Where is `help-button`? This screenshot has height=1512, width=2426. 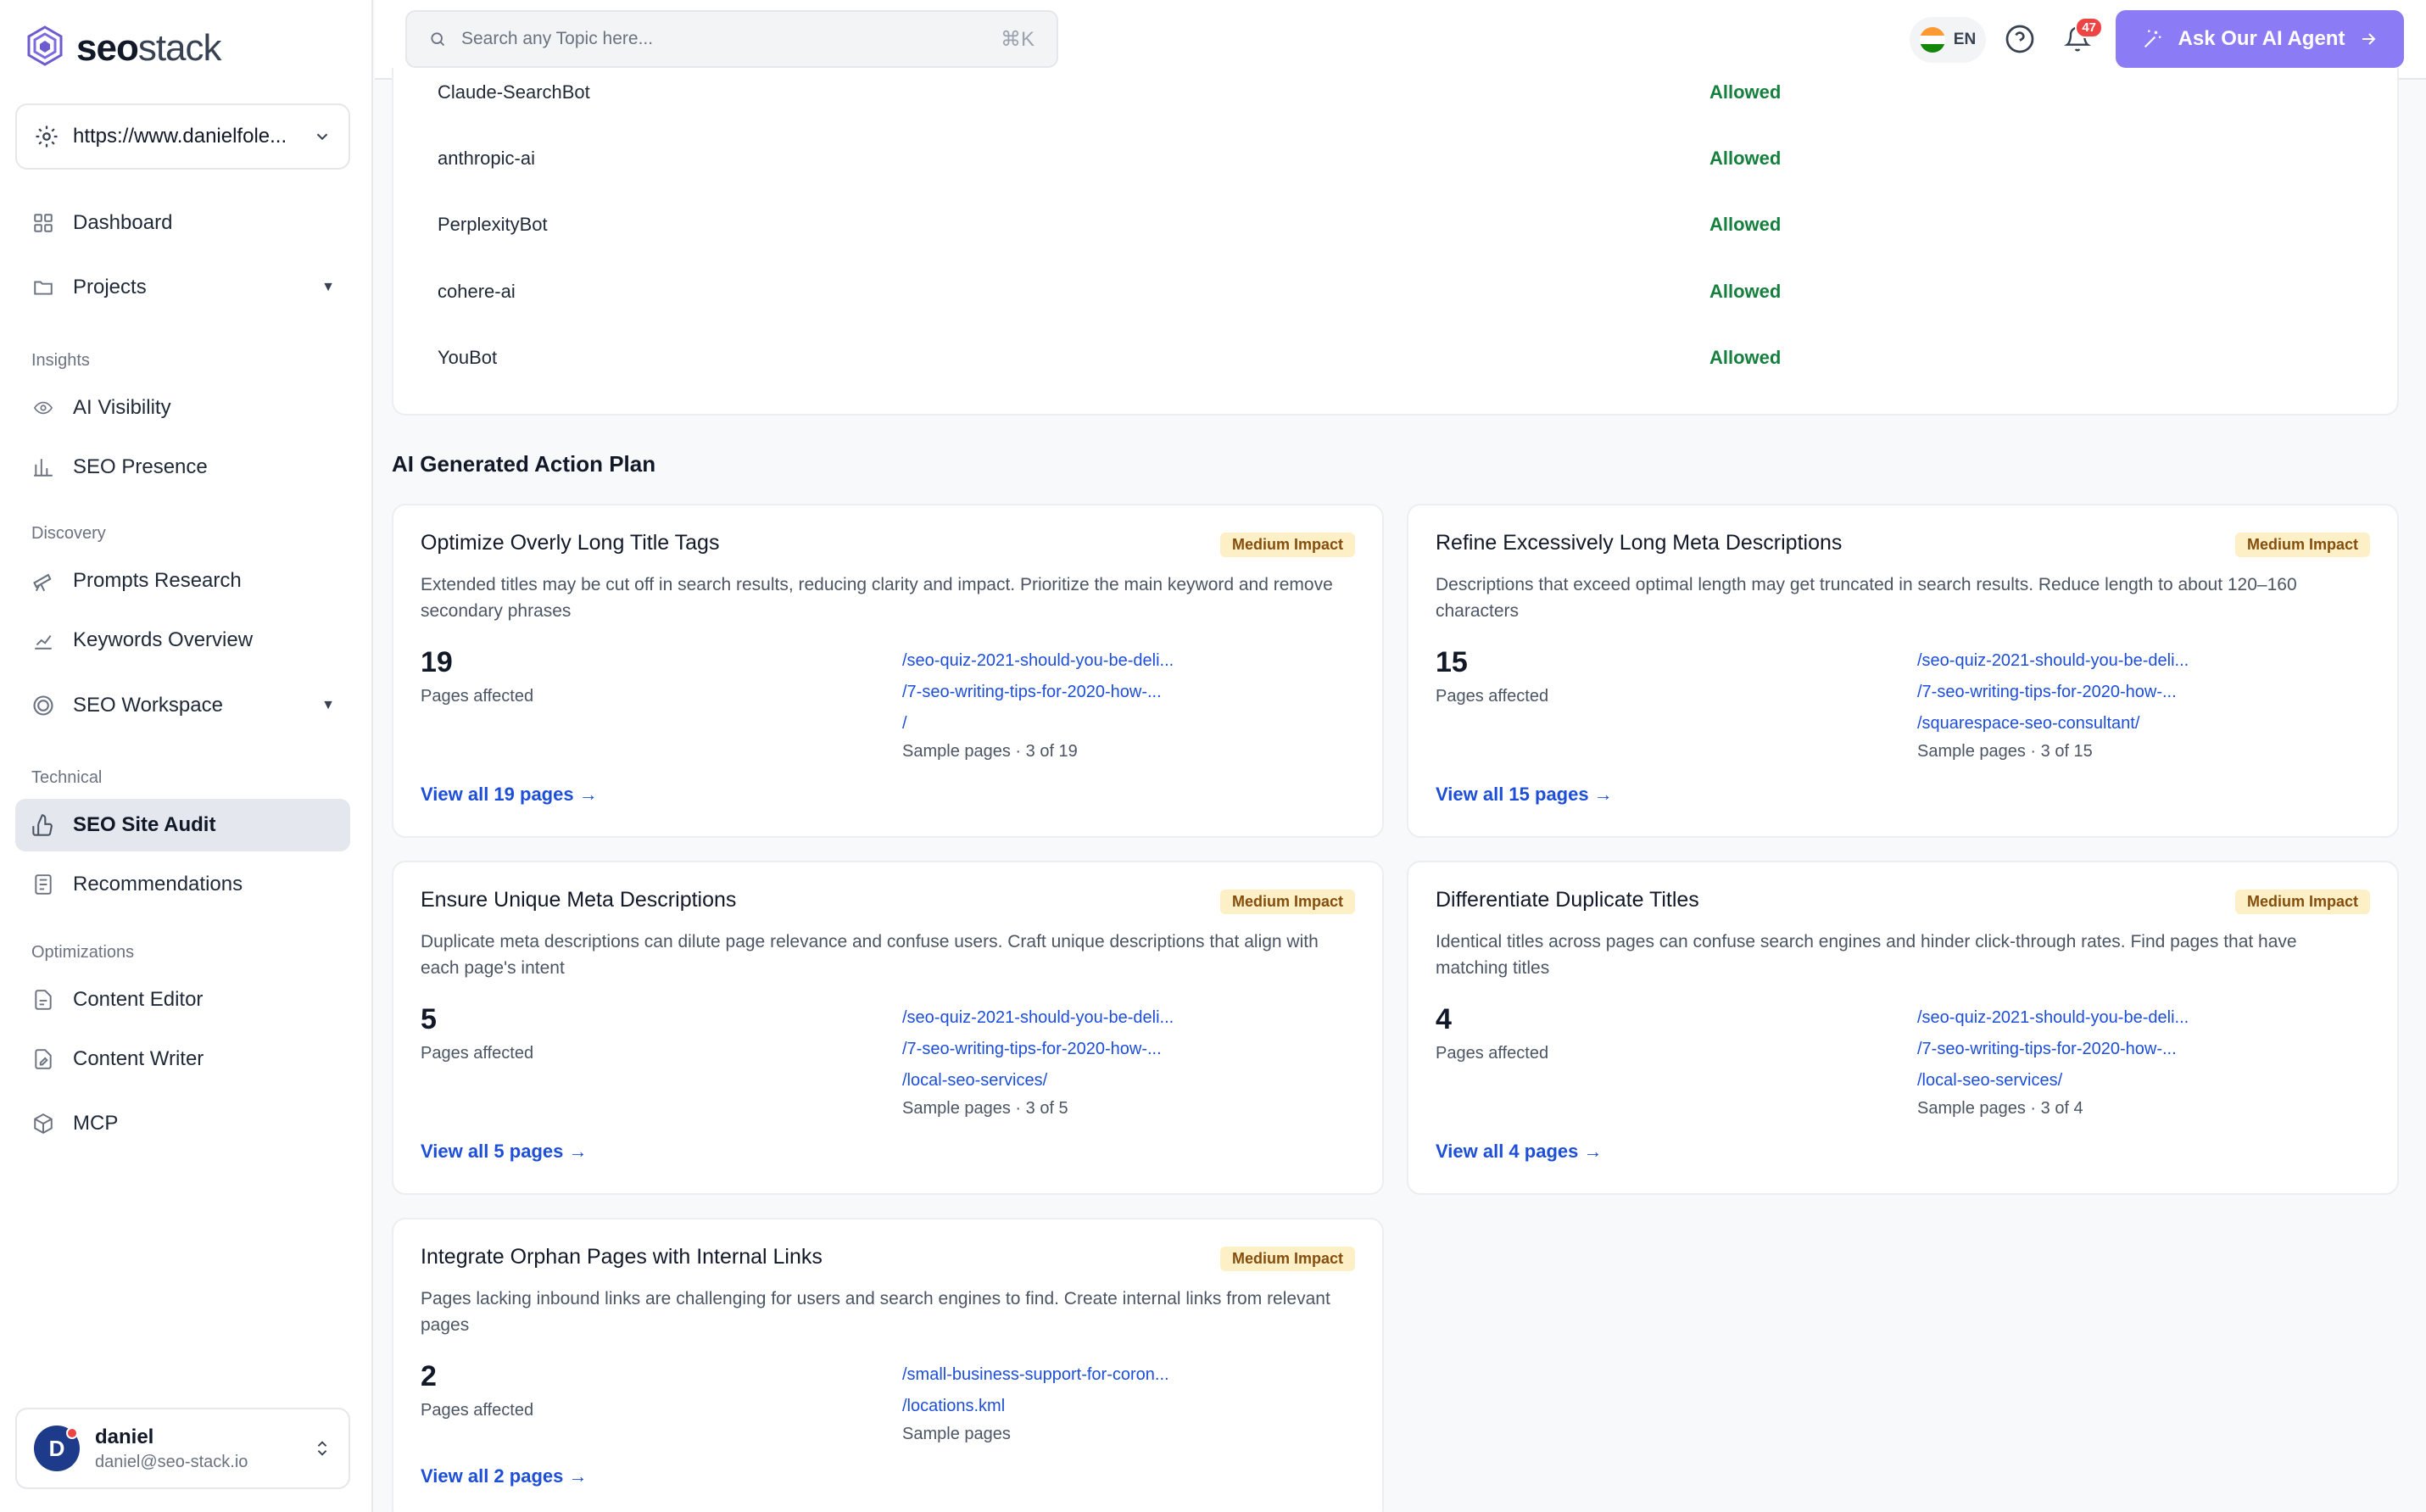 help-button is located at coordinates (2020, 39).